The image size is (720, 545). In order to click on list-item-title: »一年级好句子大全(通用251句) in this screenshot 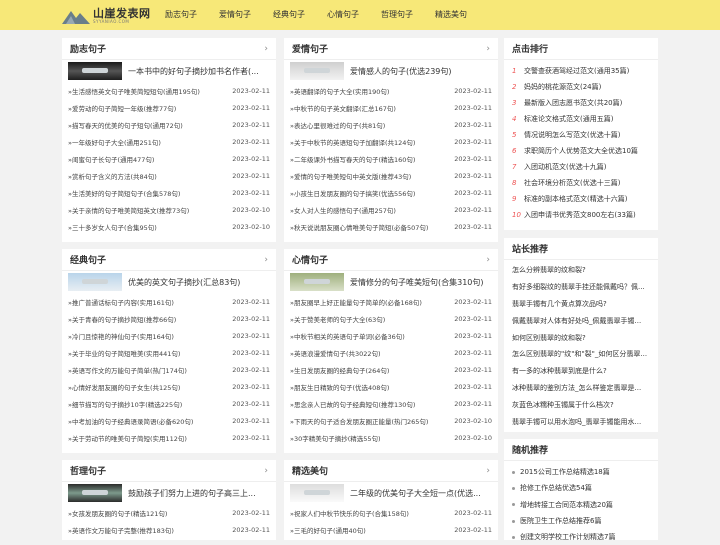, I will do `click(114, 142)`.